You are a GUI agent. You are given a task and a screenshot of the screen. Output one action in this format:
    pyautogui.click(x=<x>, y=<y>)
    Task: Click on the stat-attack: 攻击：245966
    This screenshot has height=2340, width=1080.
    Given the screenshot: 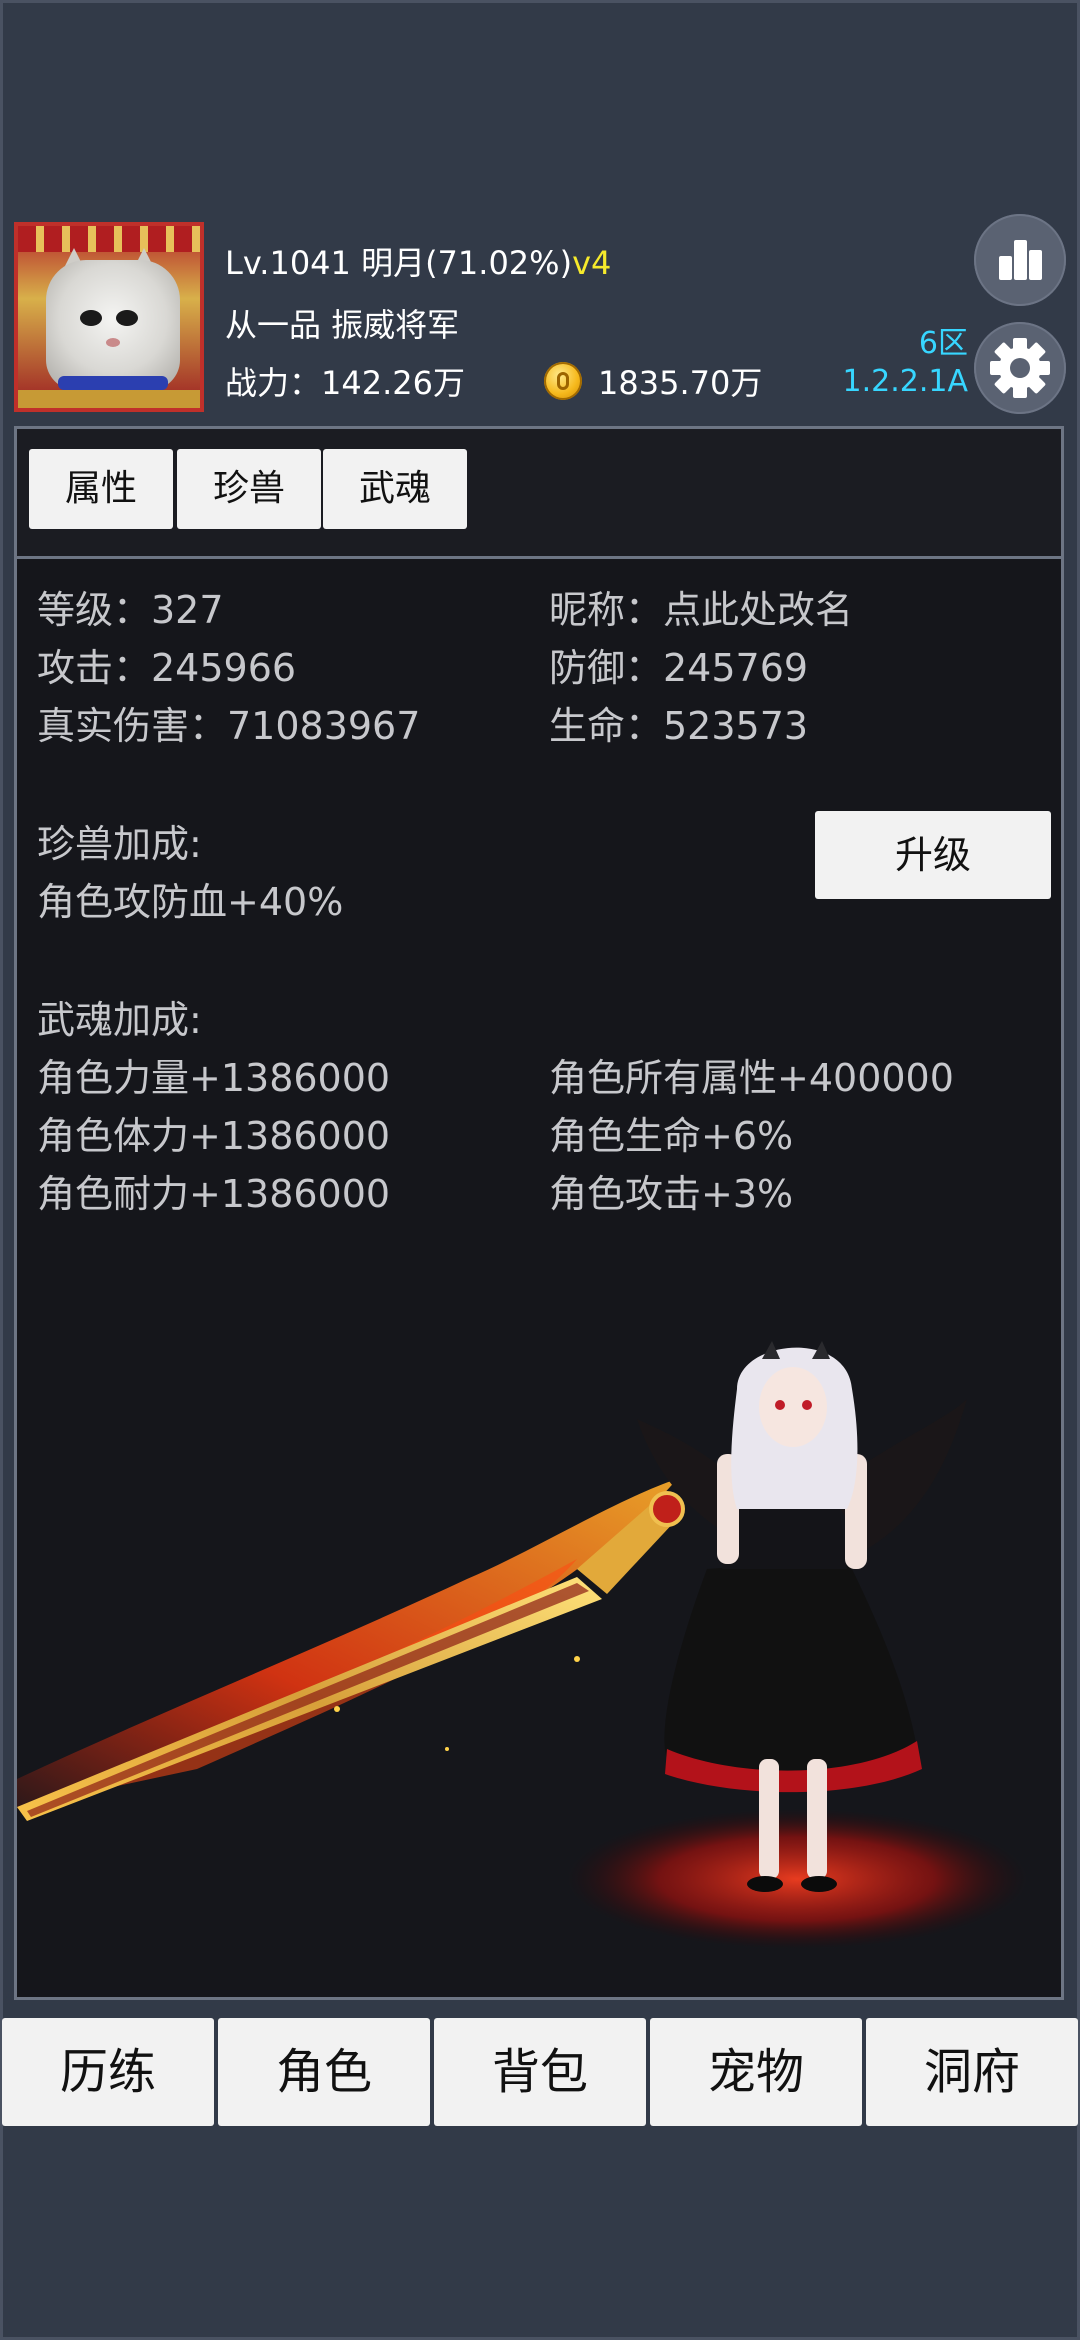 What is the action you would take?
    pyautogui.click(x=167, y=668)
    